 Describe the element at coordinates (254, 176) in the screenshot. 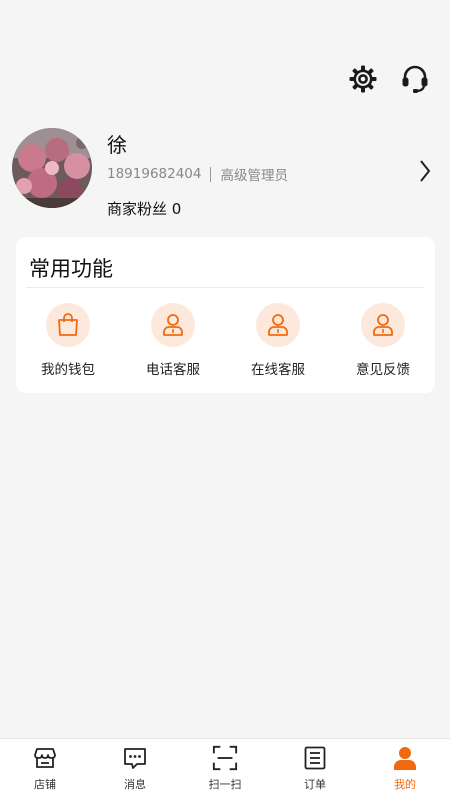

I see `user-role: 高级管理员` at that location.